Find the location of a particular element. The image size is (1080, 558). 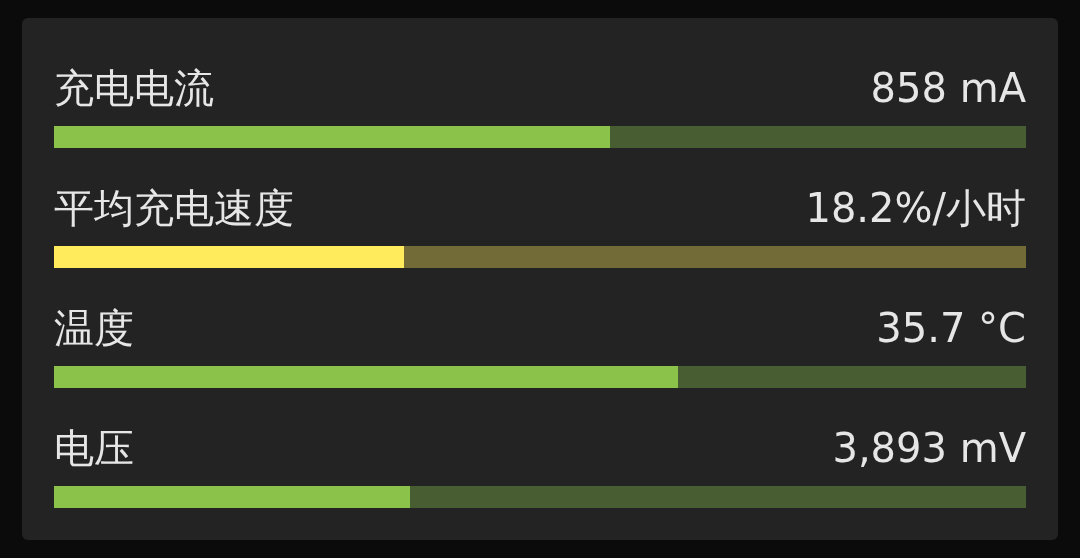

stat-reading: 35.7 °C is located at coordinates (951, 328).